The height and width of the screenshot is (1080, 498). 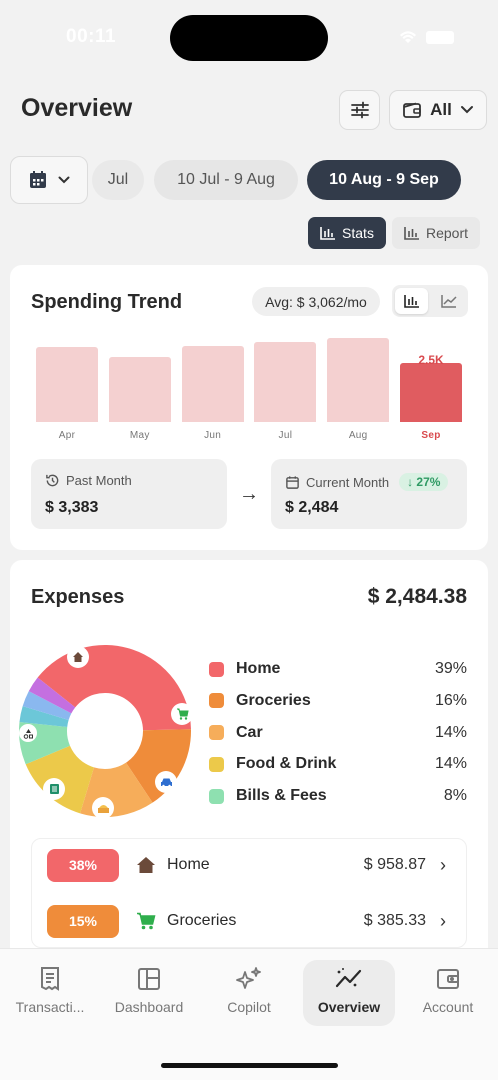 What do you see at coordinates (28, 733) in the screenshot?
I see `shapes-icon` at bounding box center [28, 733].